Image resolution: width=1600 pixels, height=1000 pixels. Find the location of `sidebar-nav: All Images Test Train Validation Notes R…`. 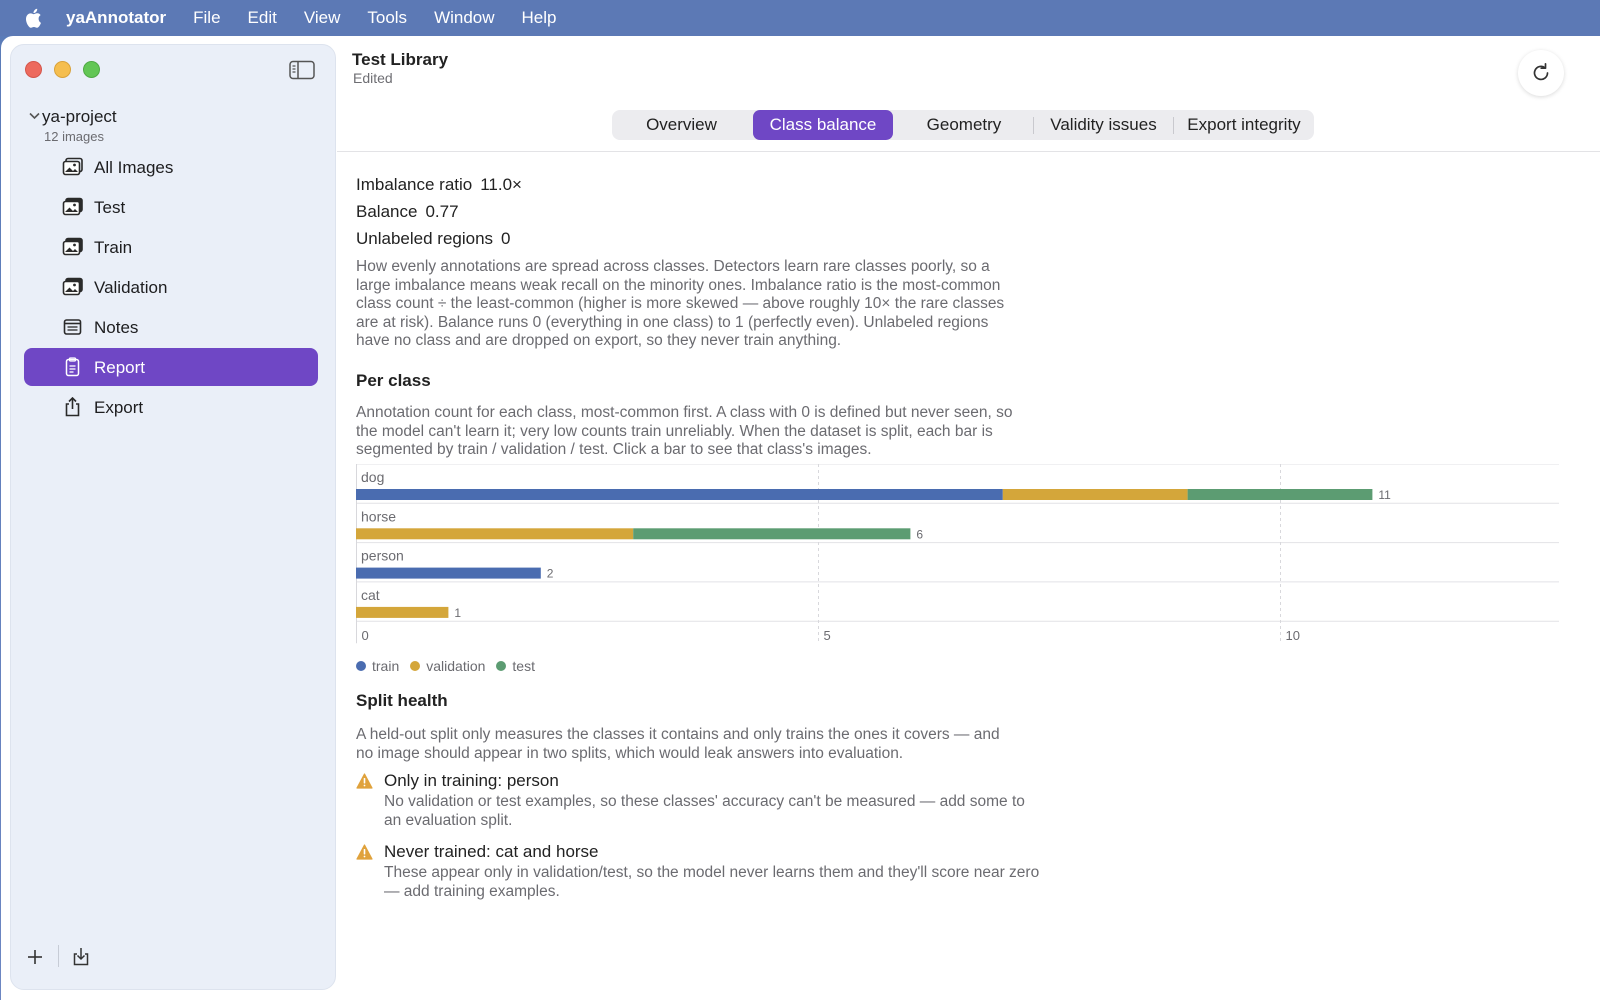

sidebar-nav: All Images Test Train Validation Notes R… is located at coordinates (171, 288).